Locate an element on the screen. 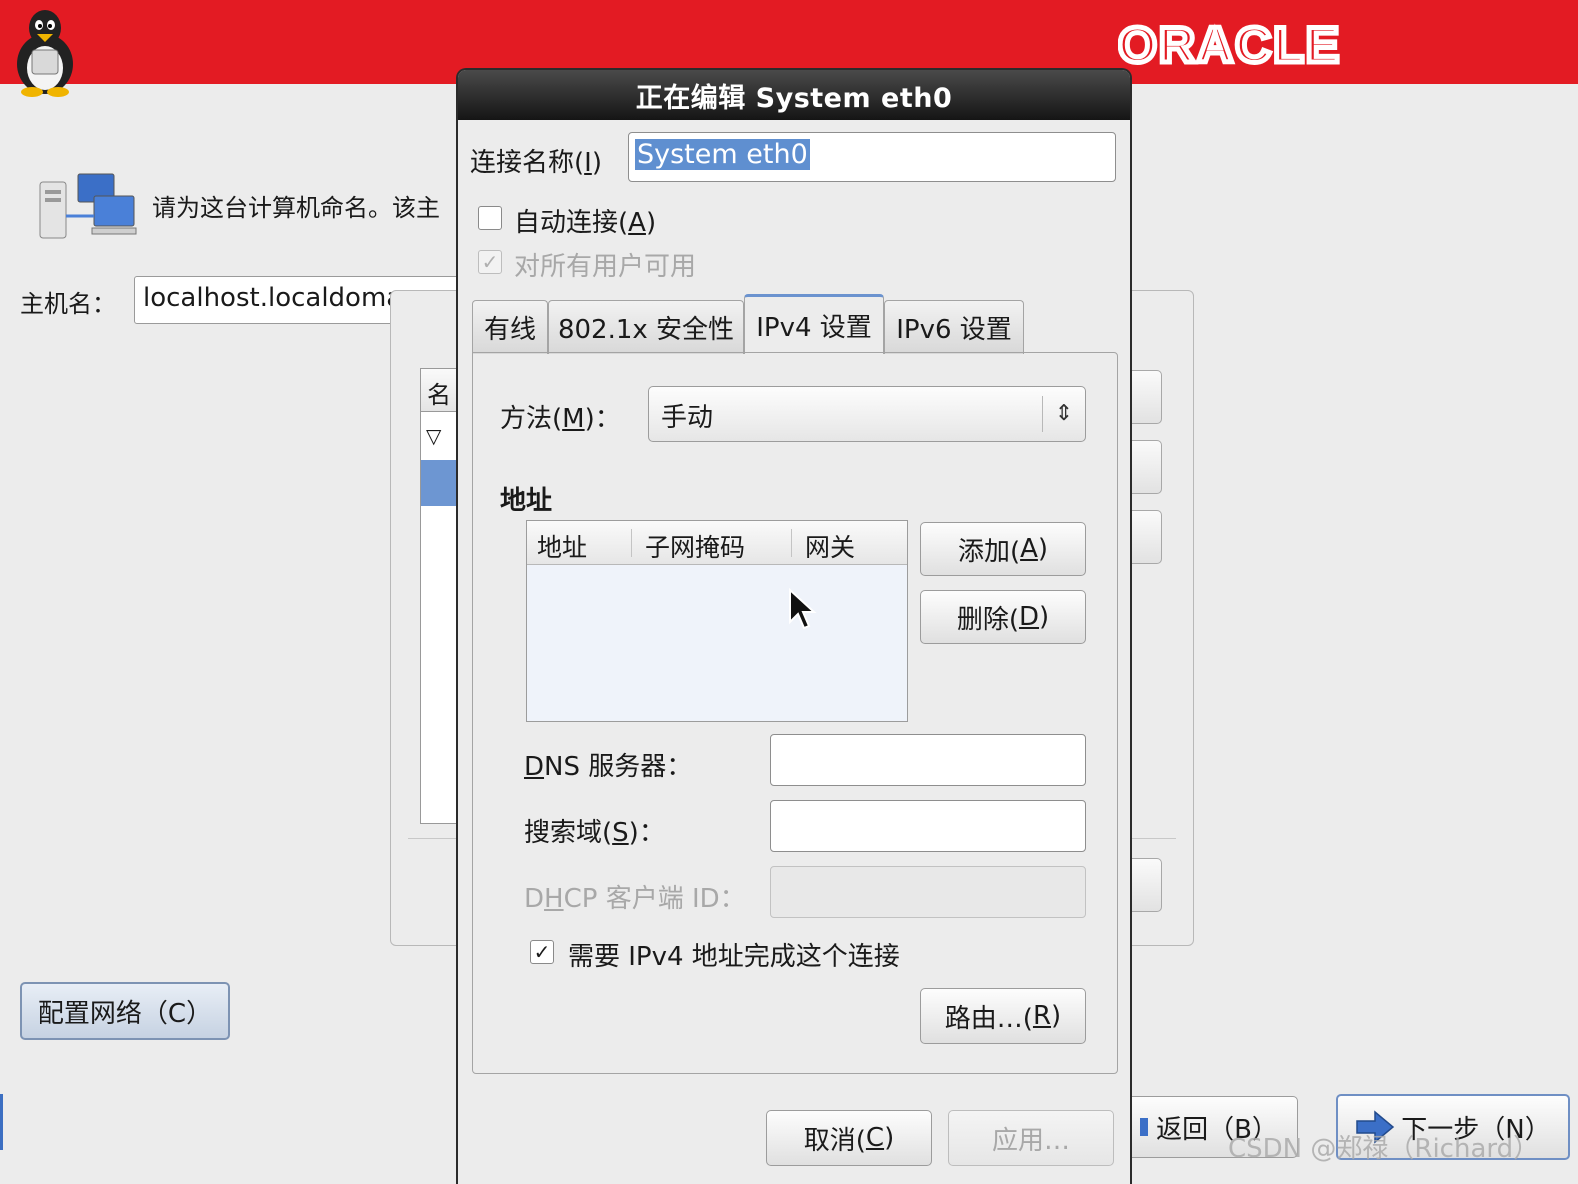  search-domains-label: 搜索域(S)： is located at coordinates (594, 833).